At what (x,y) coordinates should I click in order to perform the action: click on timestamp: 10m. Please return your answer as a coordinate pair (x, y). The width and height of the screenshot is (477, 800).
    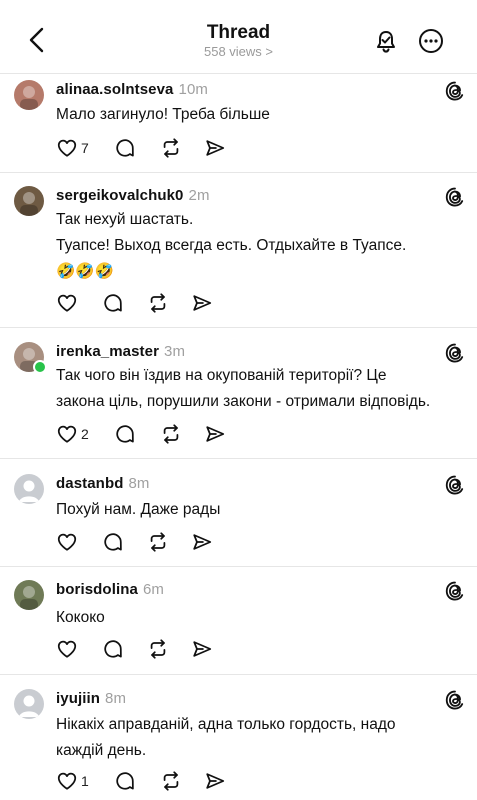
    Looking at the image, I should click on (193, 89).